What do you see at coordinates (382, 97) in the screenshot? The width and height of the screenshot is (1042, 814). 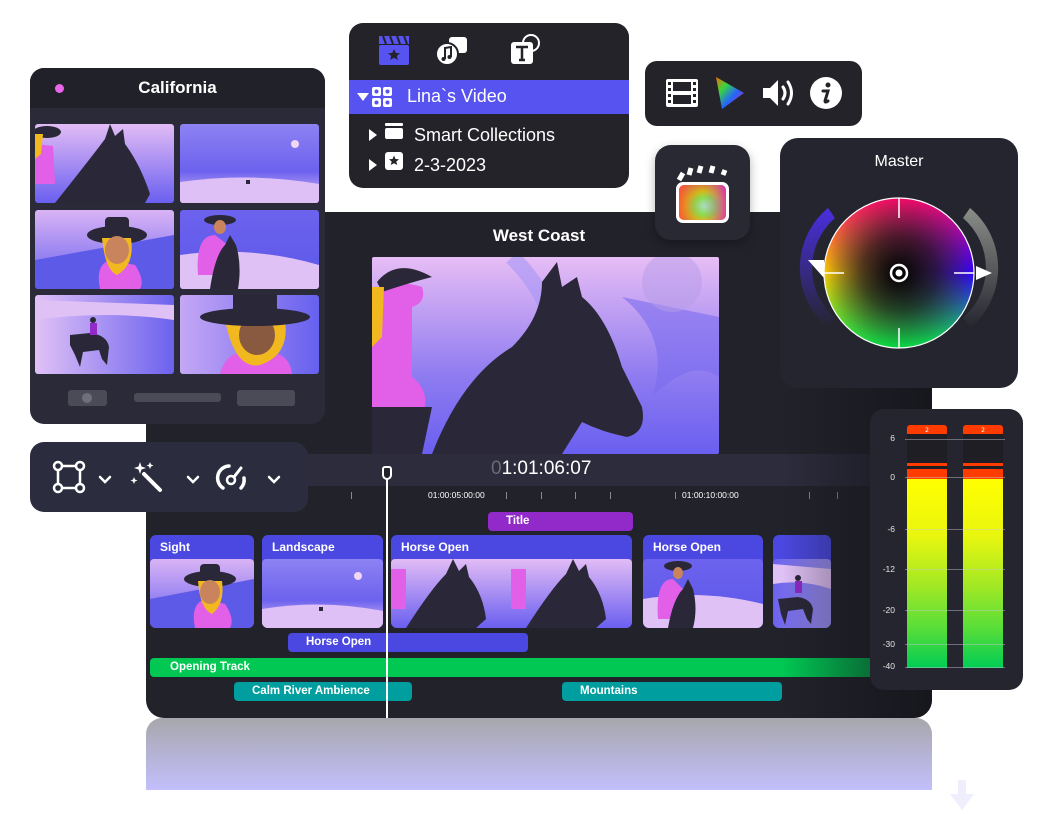 I see `event-grid-icon` at bounding box center [382, 97].